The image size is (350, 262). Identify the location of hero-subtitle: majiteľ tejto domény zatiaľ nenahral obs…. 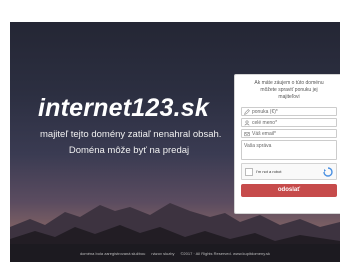
(131, 143).